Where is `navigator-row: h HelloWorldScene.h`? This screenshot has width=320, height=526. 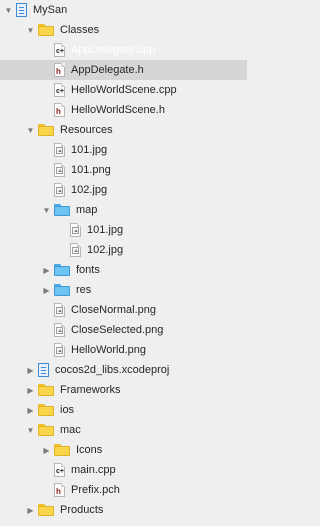
navigator-row: h HelloWorldScene.h is located at coordinates (123, 110).